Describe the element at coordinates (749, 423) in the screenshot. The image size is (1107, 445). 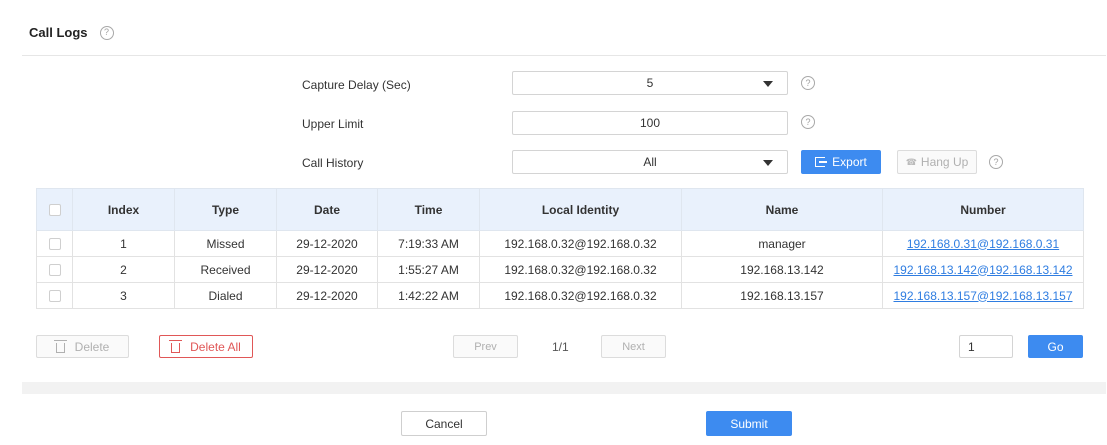
I see `submit-button: Submit` at that location.